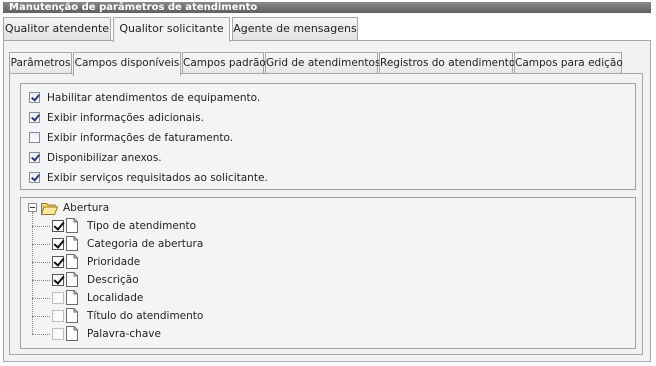  Describe the element at coordinates (171, 29) in the screenshot. I see `tab-qualitor-solicitante: Qualitor solicitante` at that location.